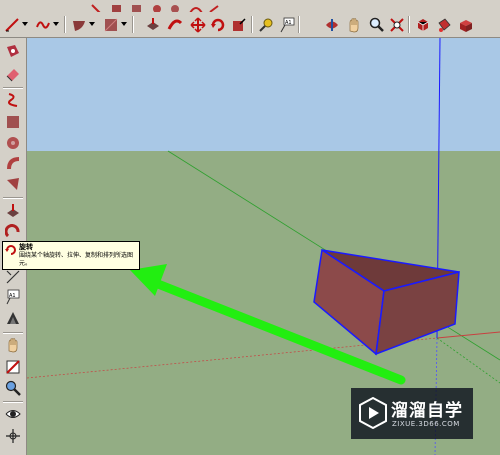  I want to click on components-icon, so click(465, 24).